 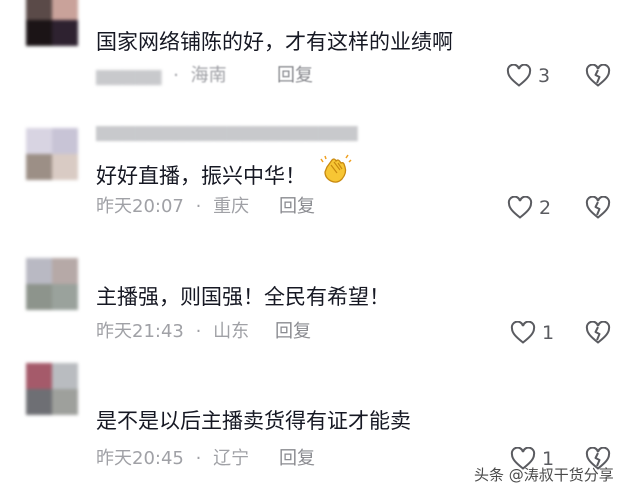 What do you see at coordinates (231, 458) in the screenshot?
I see `comment-location: 辽宁` at bounding box center [231, 458].